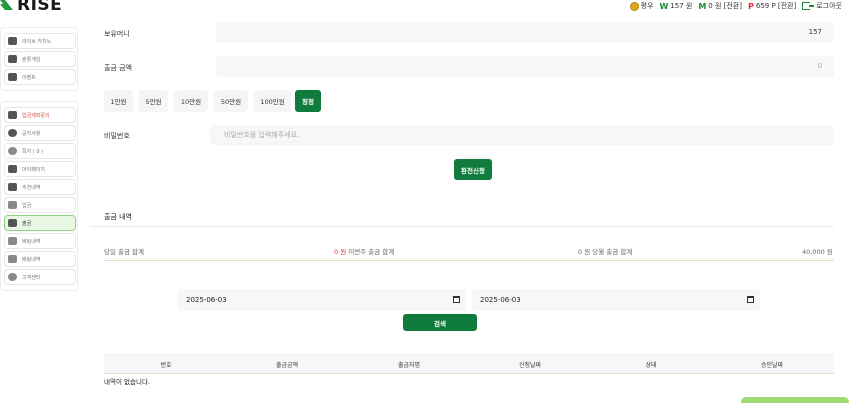 The height and width of the screenshot is (403, 850). I want to click on sidebar-item-notice: 공지사항, so click(40, 133).